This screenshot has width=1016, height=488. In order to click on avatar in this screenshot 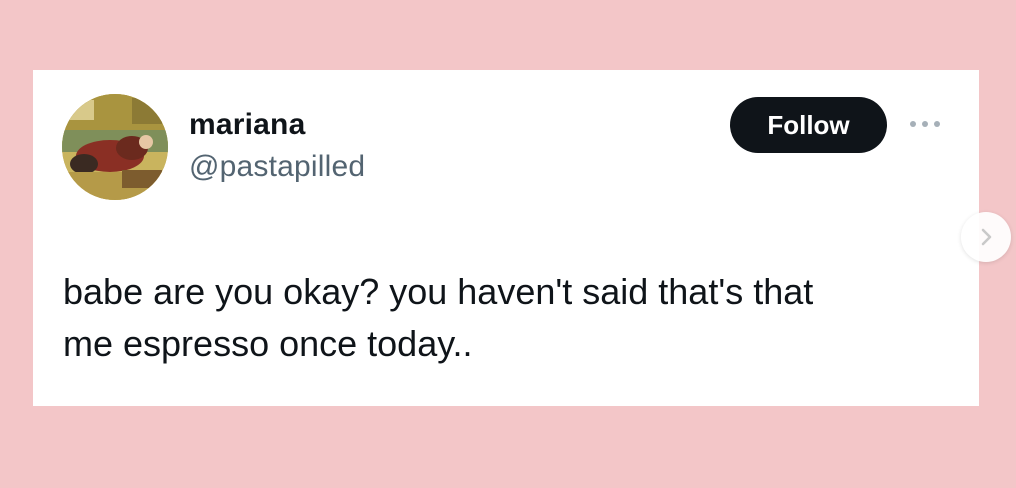, I will do `click(115, 147)`.